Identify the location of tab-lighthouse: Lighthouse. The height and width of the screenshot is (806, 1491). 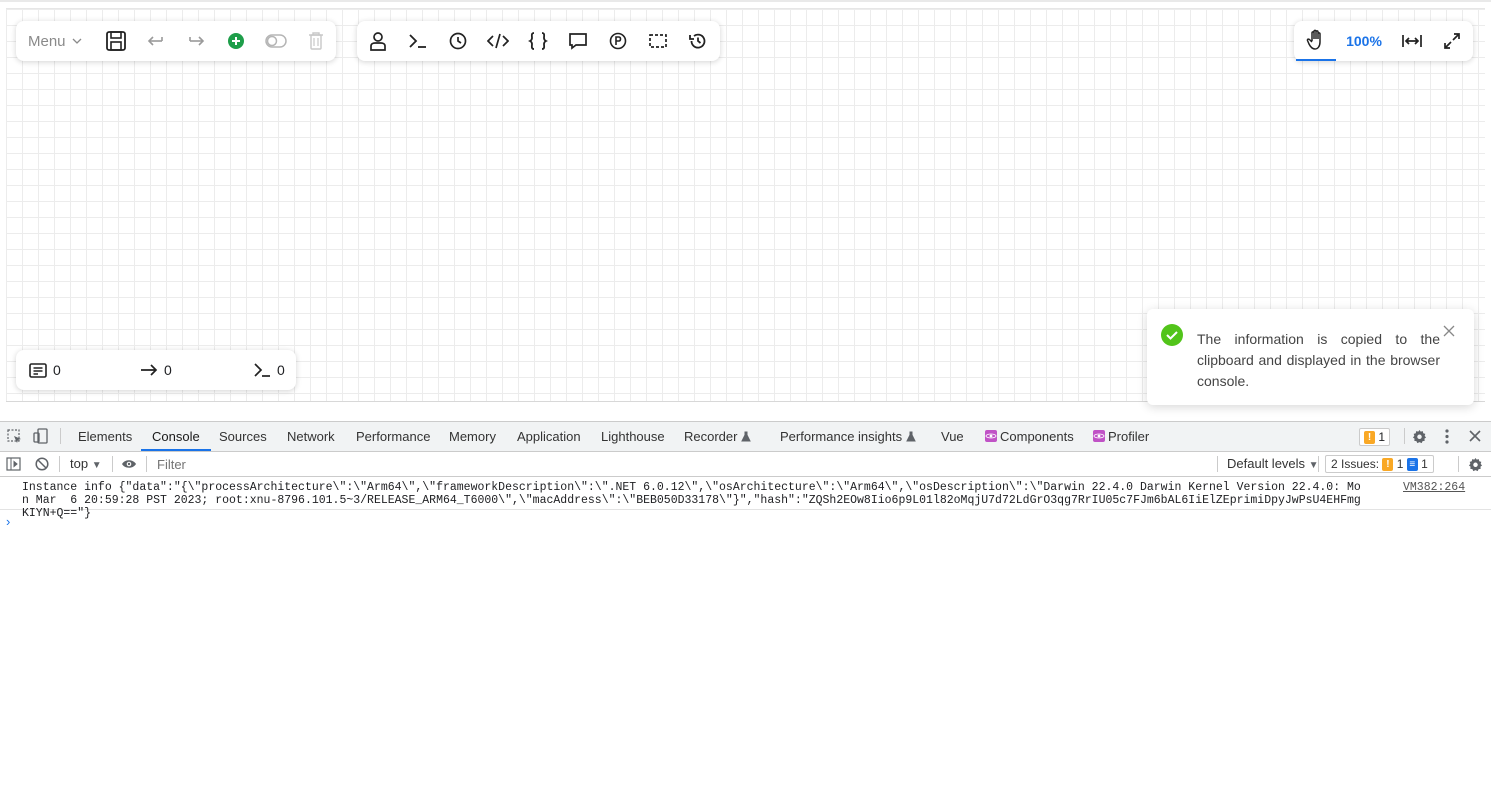
(633, 436).